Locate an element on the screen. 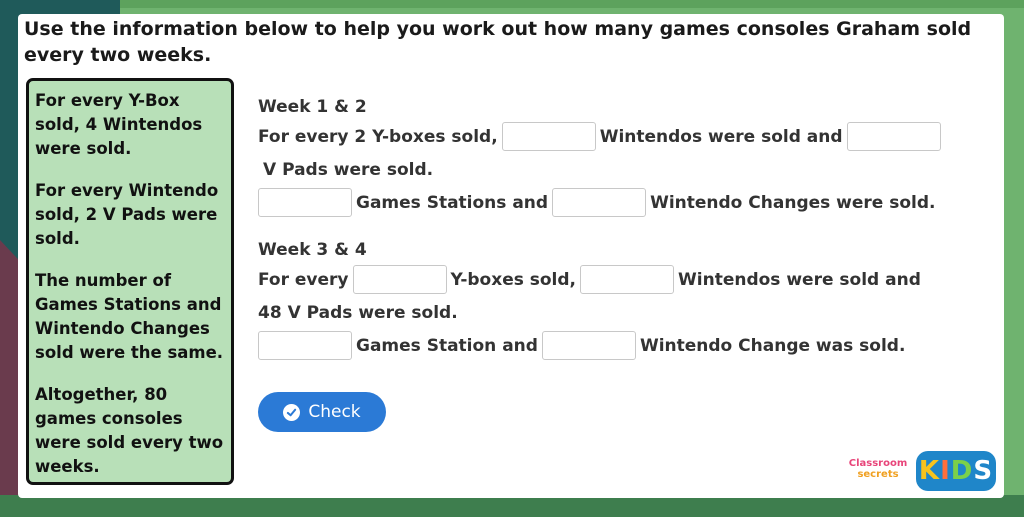  classroom-secrets-logo: Classroom secrets is located at coordinates (878, 469).